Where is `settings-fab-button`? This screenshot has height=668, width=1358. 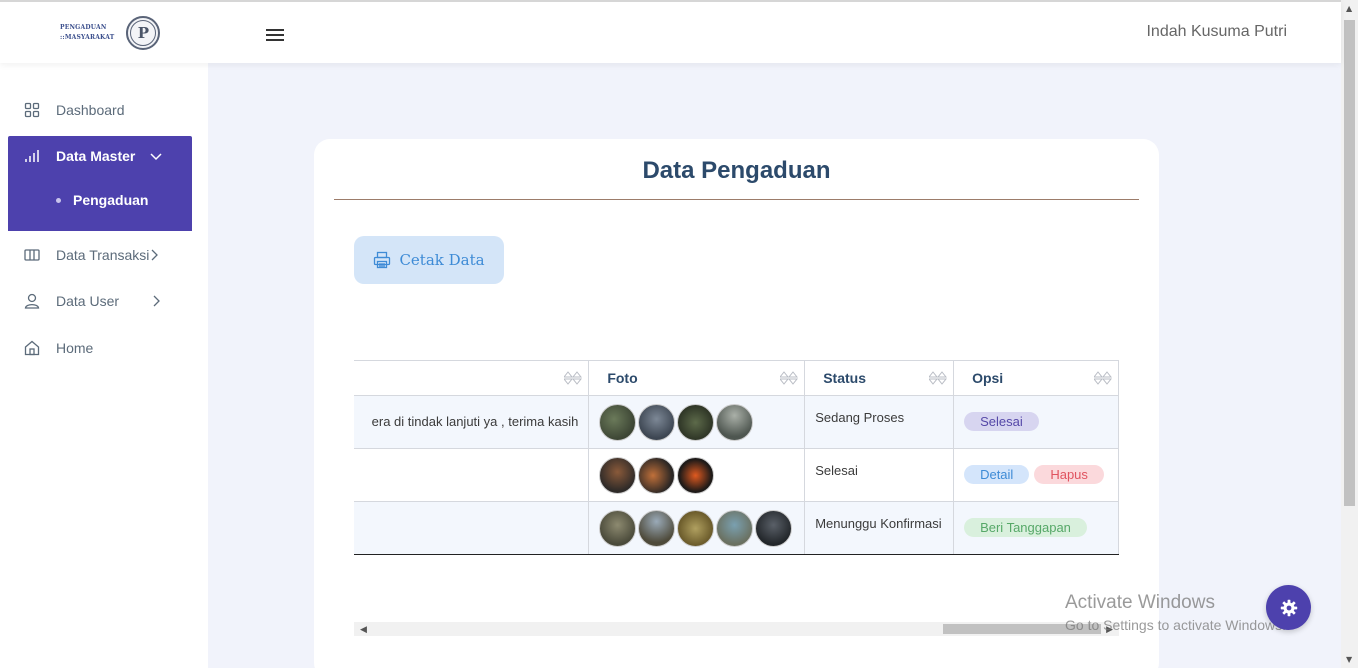
settings-fab-button is located at coordinates (1288, 607).